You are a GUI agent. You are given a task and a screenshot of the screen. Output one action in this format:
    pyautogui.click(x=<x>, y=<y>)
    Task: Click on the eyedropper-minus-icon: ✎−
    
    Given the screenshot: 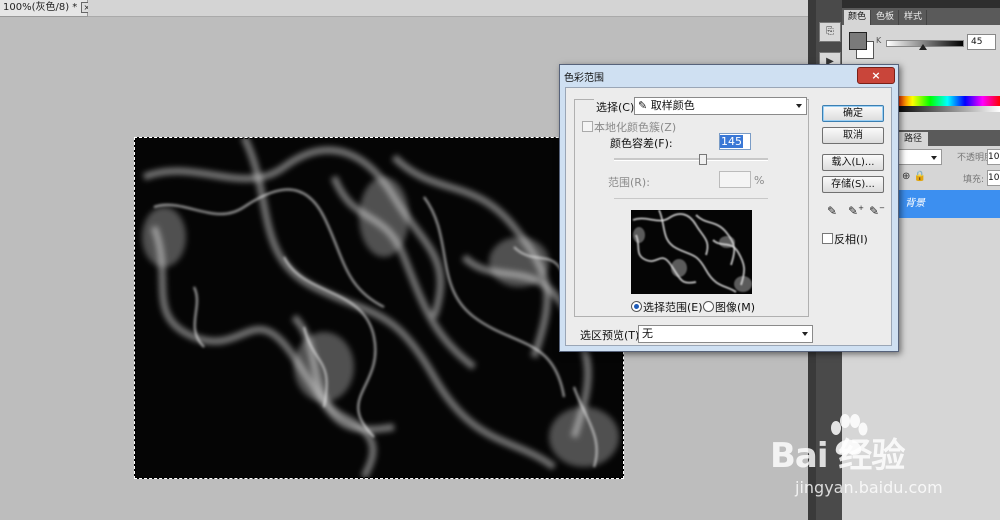 What is the action you would take?
    pyautogui.click(x=877, y=211)
    